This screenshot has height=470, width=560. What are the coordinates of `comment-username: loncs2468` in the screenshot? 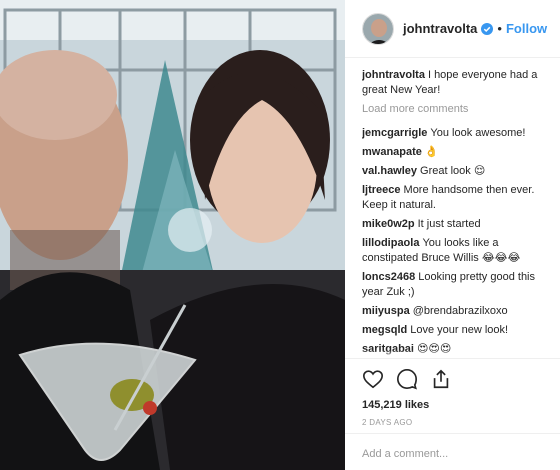 It's located at (388, 277).